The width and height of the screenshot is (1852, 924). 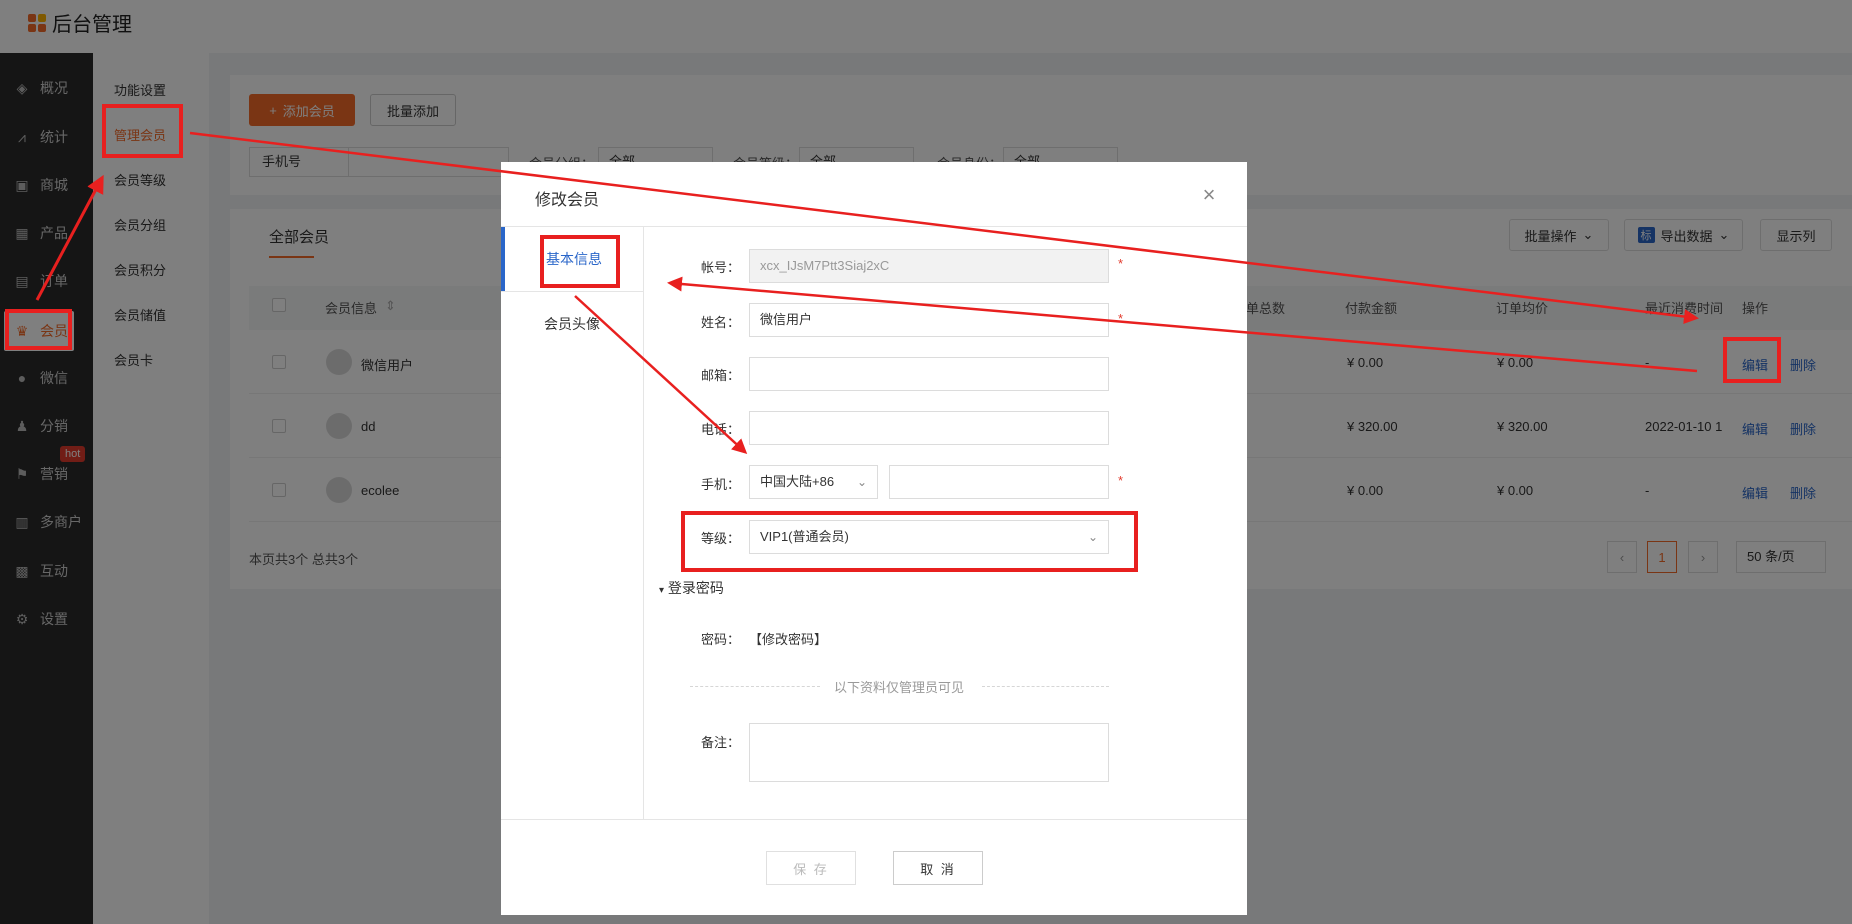 I want to click on divider-right, so click(x=1045, y=686).